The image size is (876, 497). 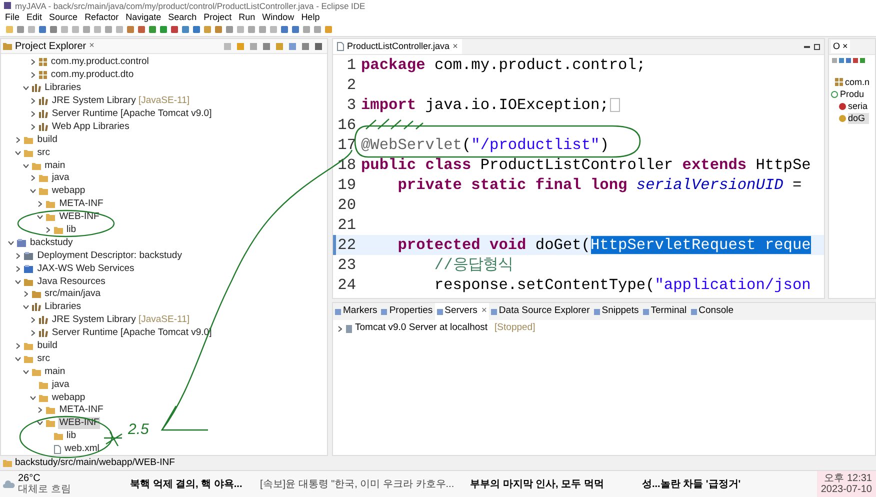 I want to click on tree-item: Java Resources, so click(x=71, y=282).